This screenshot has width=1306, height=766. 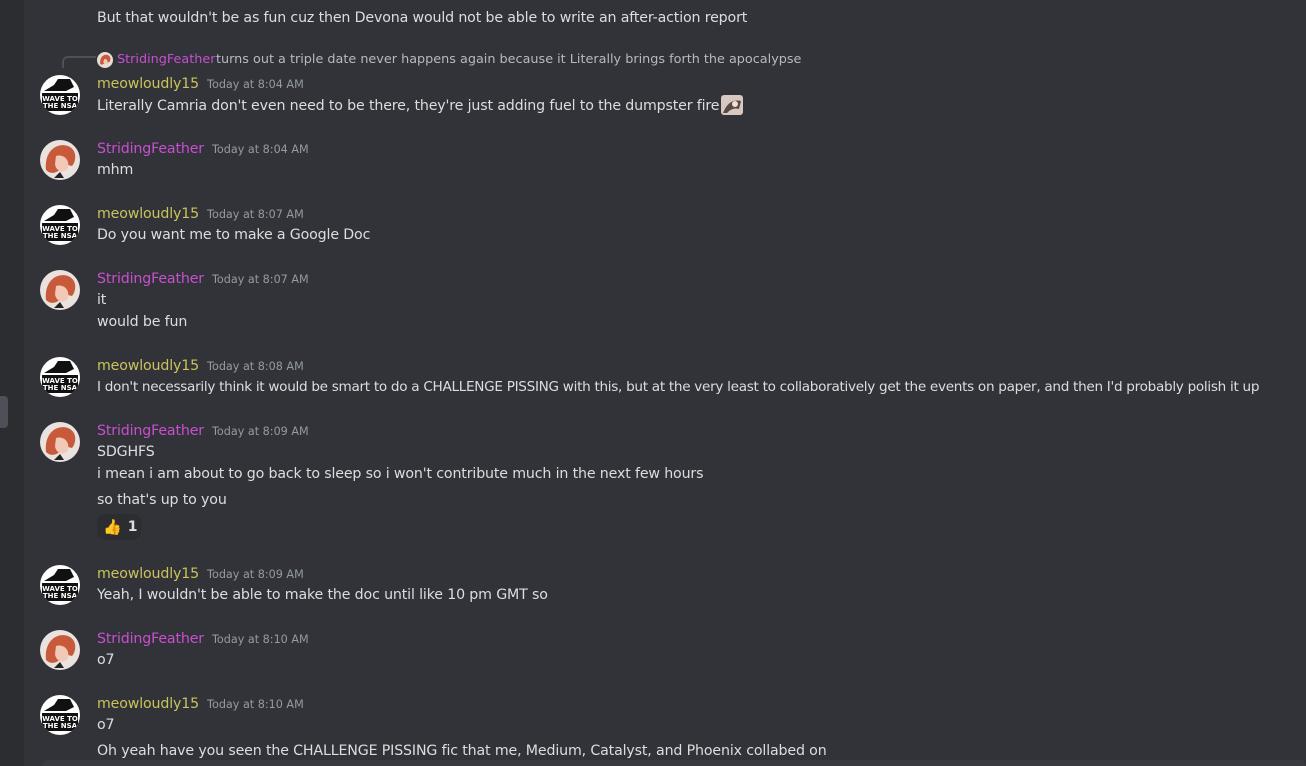 What do you see at coordinates (105, 60) in the screenshot?
I see `reply-avatar-icon` at bounding box center [105, 60].